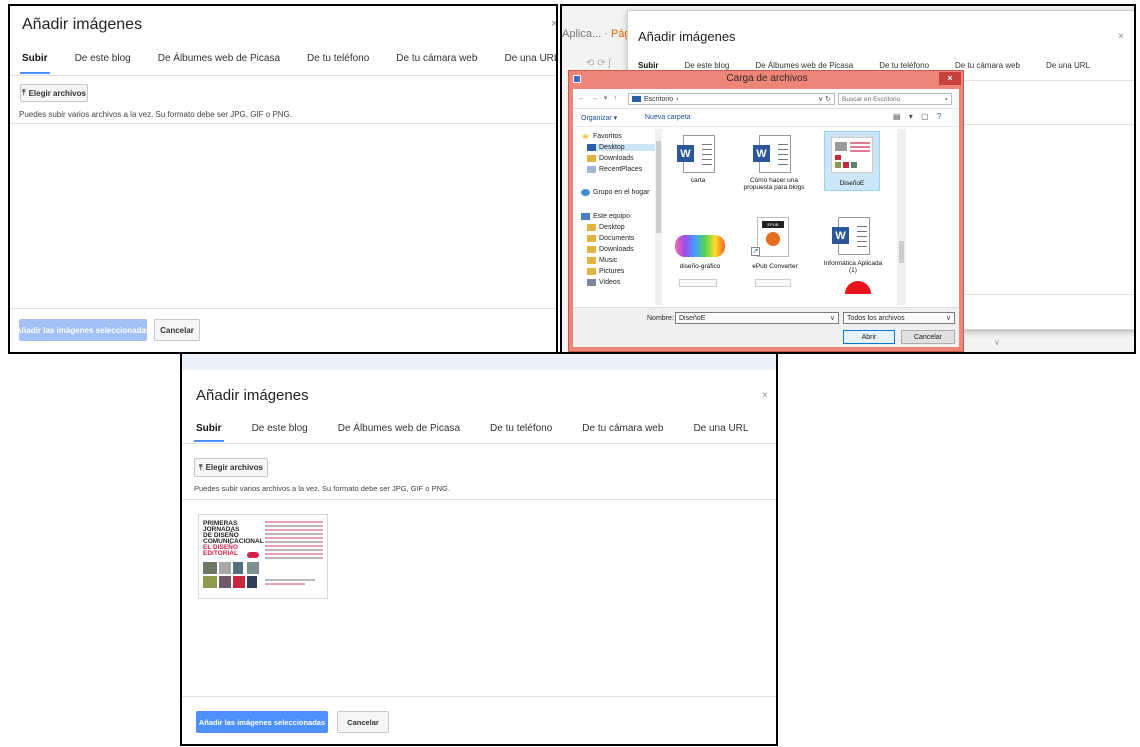 This screenshot has height=747, width=1140. I want to click on nav-label: Grupo en el hogar, so click(621, 192).